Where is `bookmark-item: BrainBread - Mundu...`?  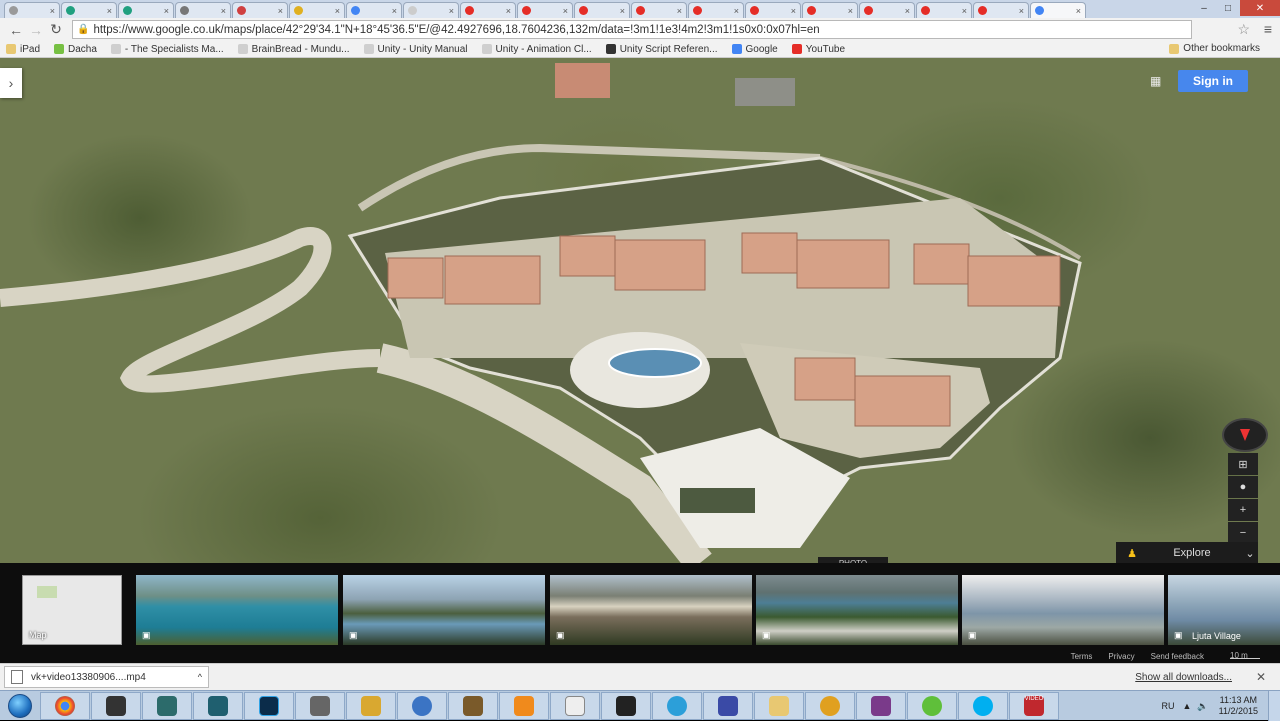
bookmark-item: BrainBread - Mundu... is located at coordinates (293, 49).